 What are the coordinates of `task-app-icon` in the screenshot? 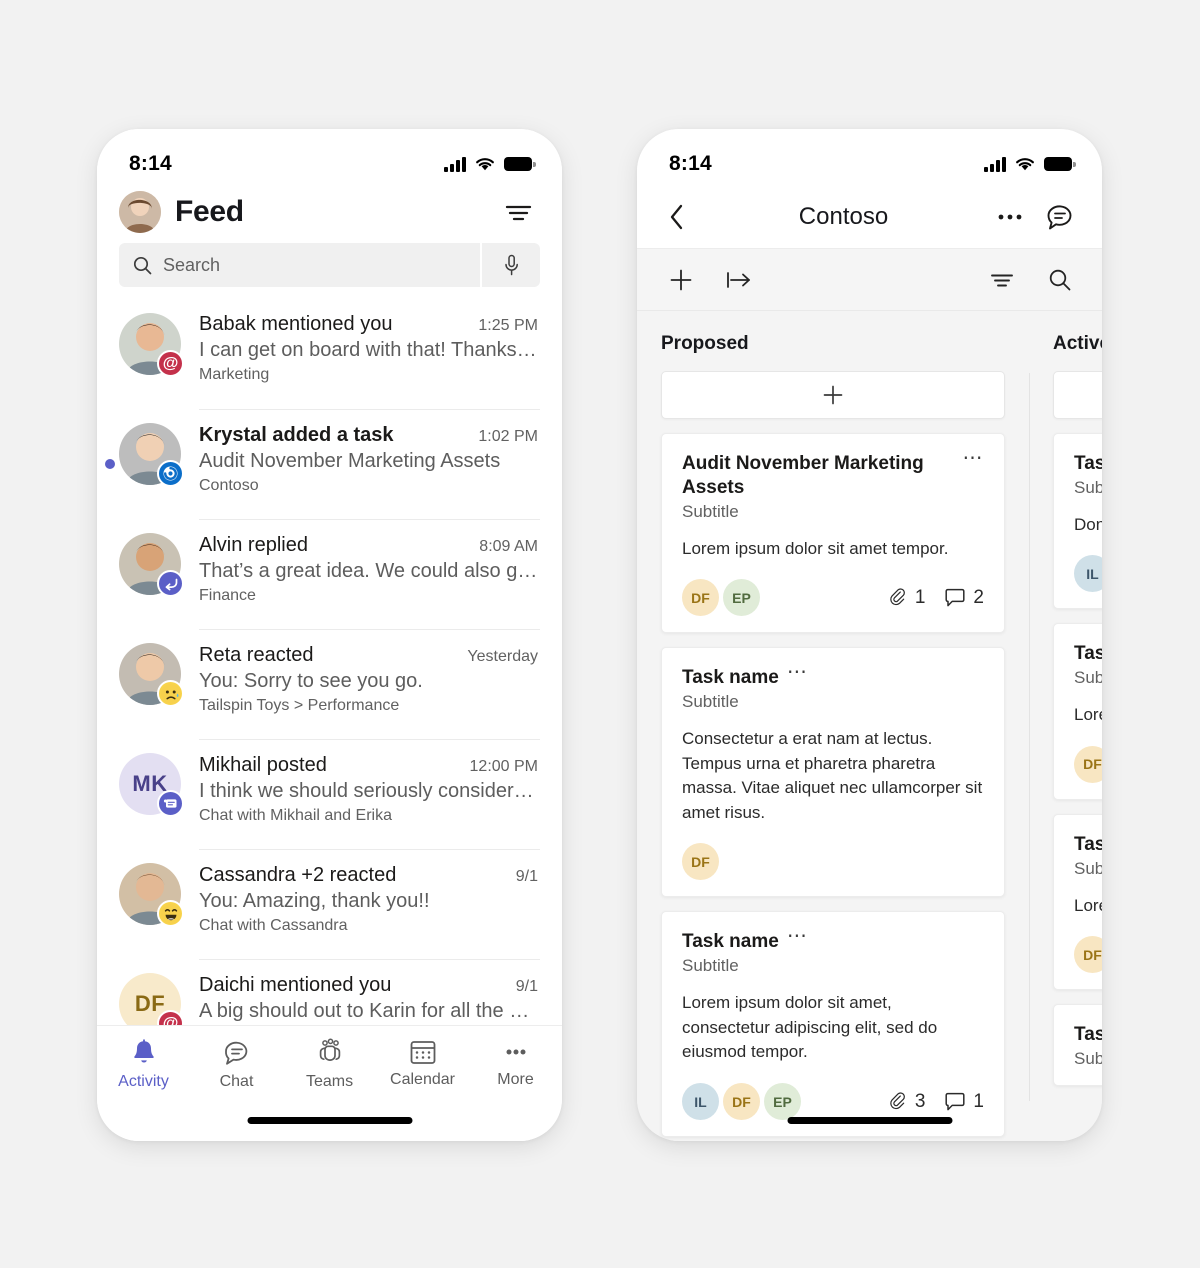 It's located at (170, 473).